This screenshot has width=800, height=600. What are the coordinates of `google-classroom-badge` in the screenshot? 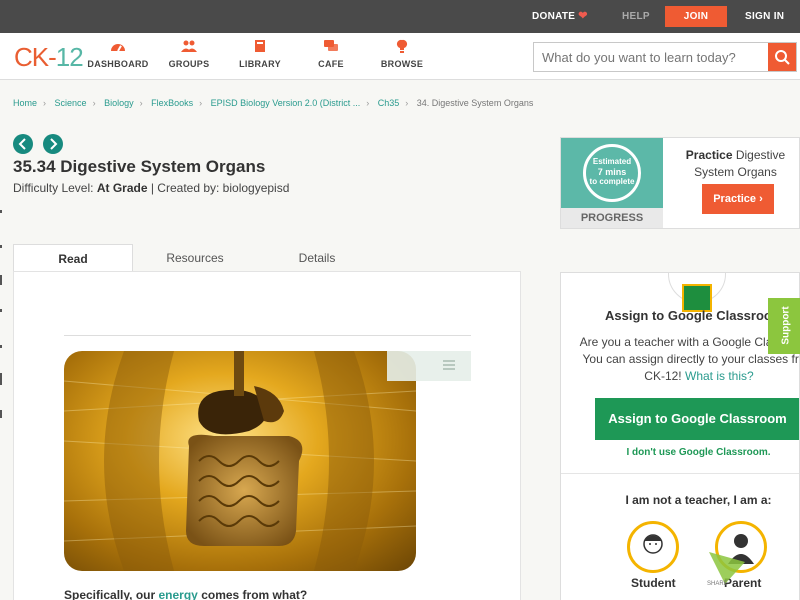 It's located at (697, 292).